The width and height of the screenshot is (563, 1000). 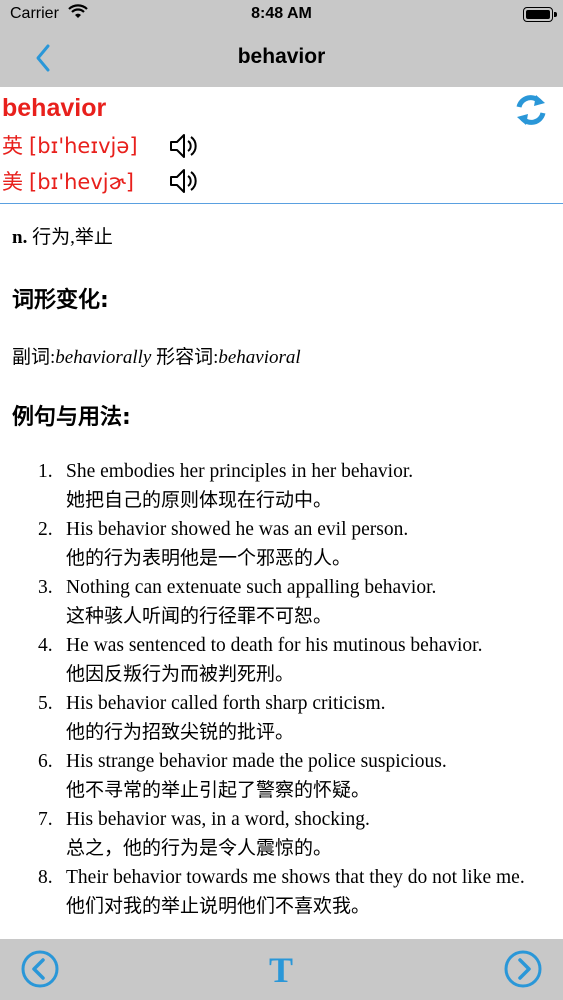 I want to click on us-label: 美, so click(x=12, y=182).